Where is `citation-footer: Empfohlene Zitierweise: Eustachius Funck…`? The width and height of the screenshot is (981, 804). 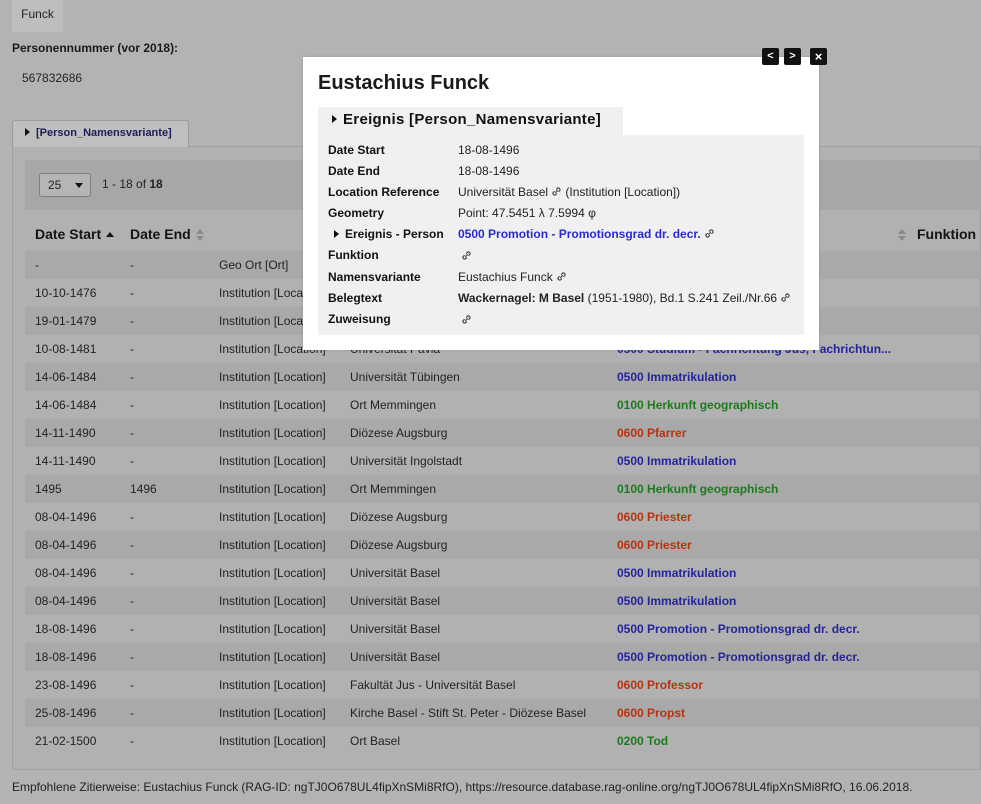
citation-footer: Empfohlene Zitierweise: Eustachius Funck… is located at coordinates (462, 787).